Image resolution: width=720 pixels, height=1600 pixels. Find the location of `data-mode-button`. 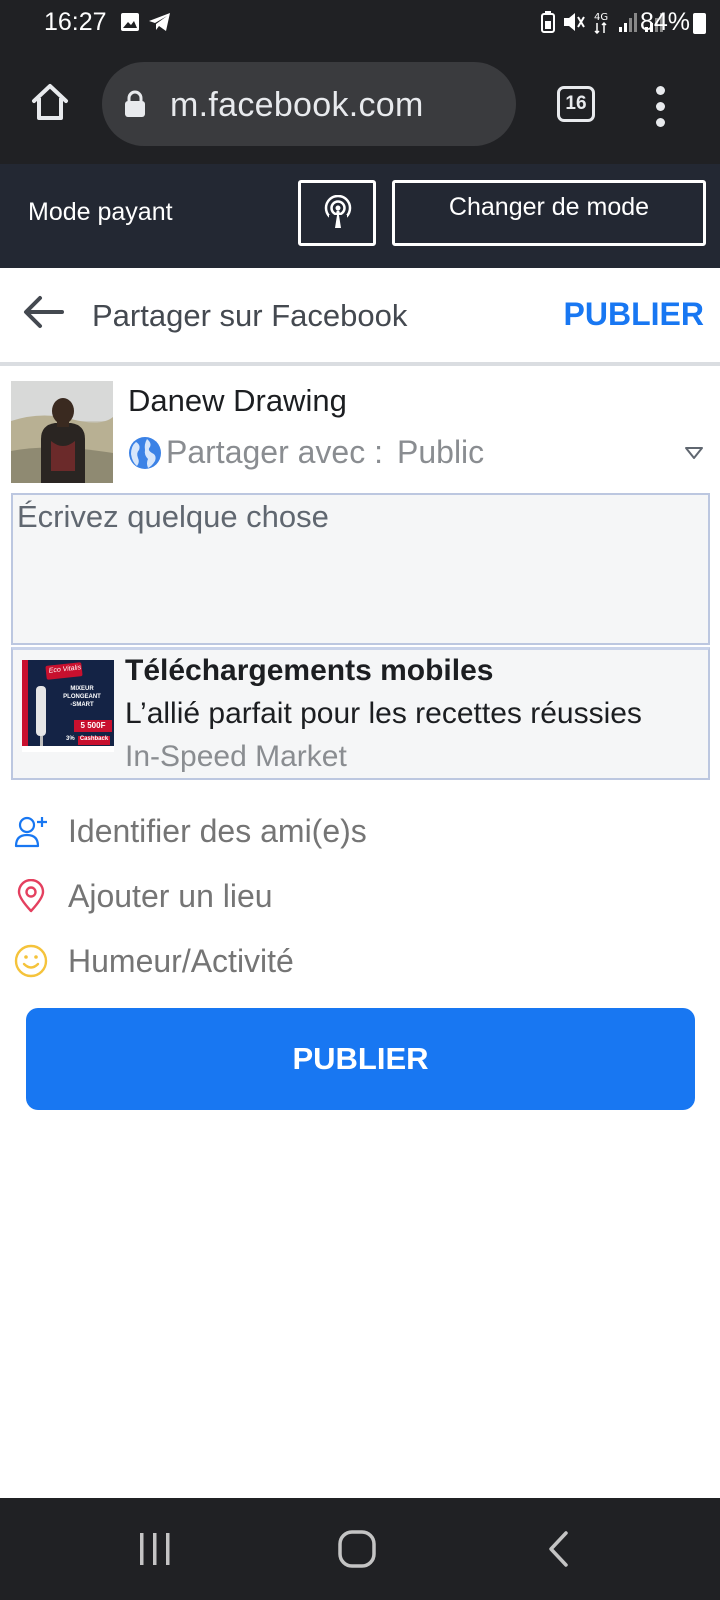

data-mode-button is located at coordinates (337, 213).